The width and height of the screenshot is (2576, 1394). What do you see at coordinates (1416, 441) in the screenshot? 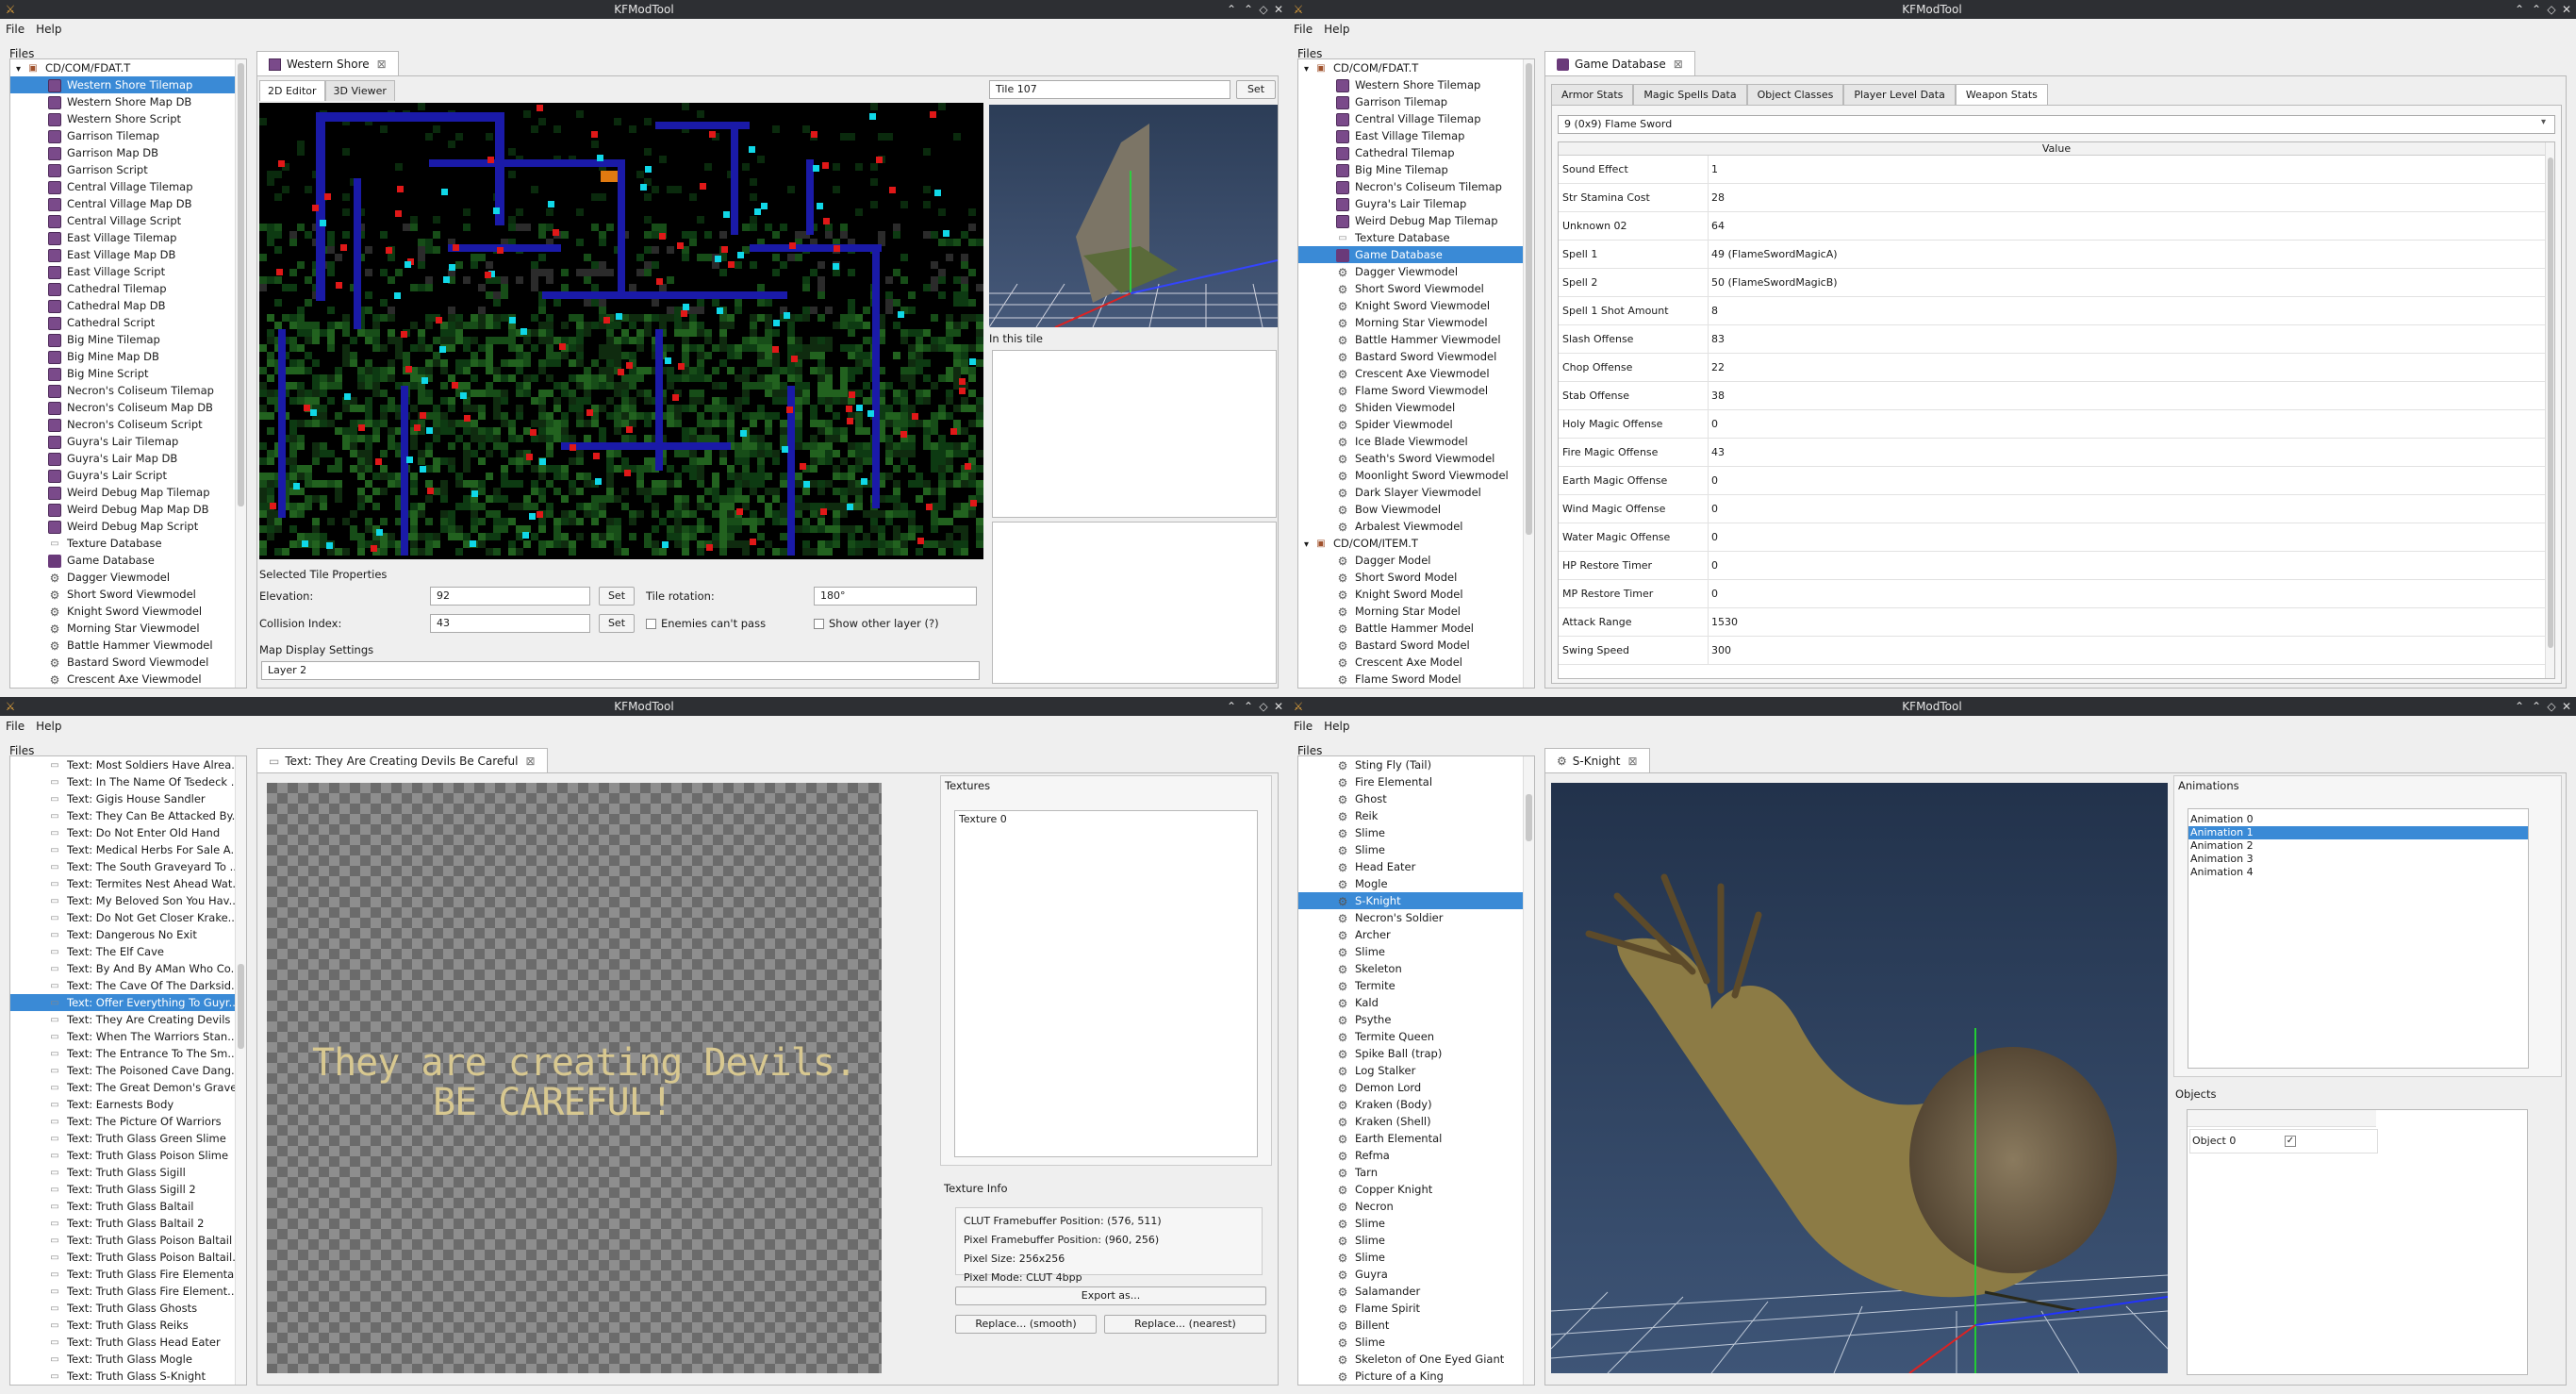
I see `tree-item: ⚙ Ice Blade Viewmodel` at bounding box center [1416, 441].